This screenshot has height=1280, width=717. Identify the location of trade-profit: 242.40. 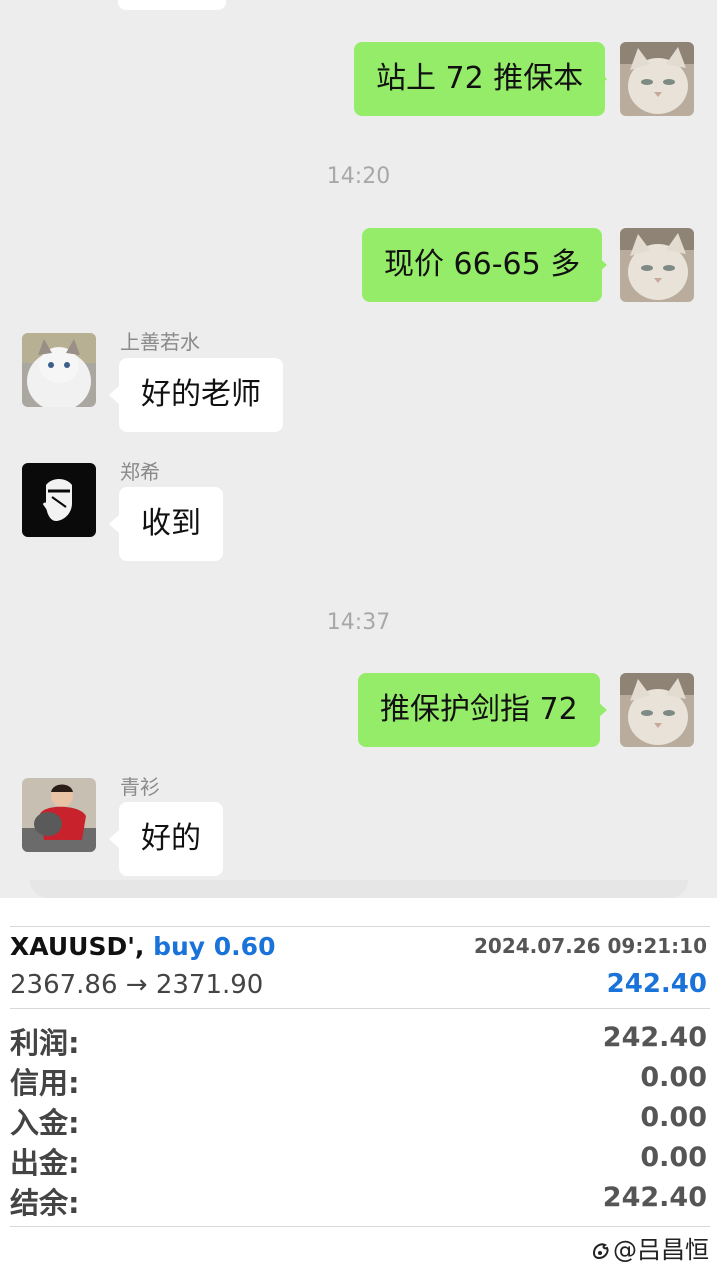
(656, 984).